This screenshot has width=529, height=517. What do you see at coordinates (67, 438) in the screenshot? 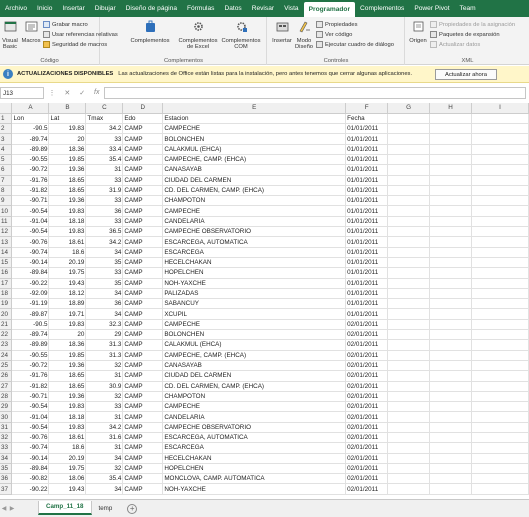
I see `cell: 18.61` at bounding box center [67, 438].